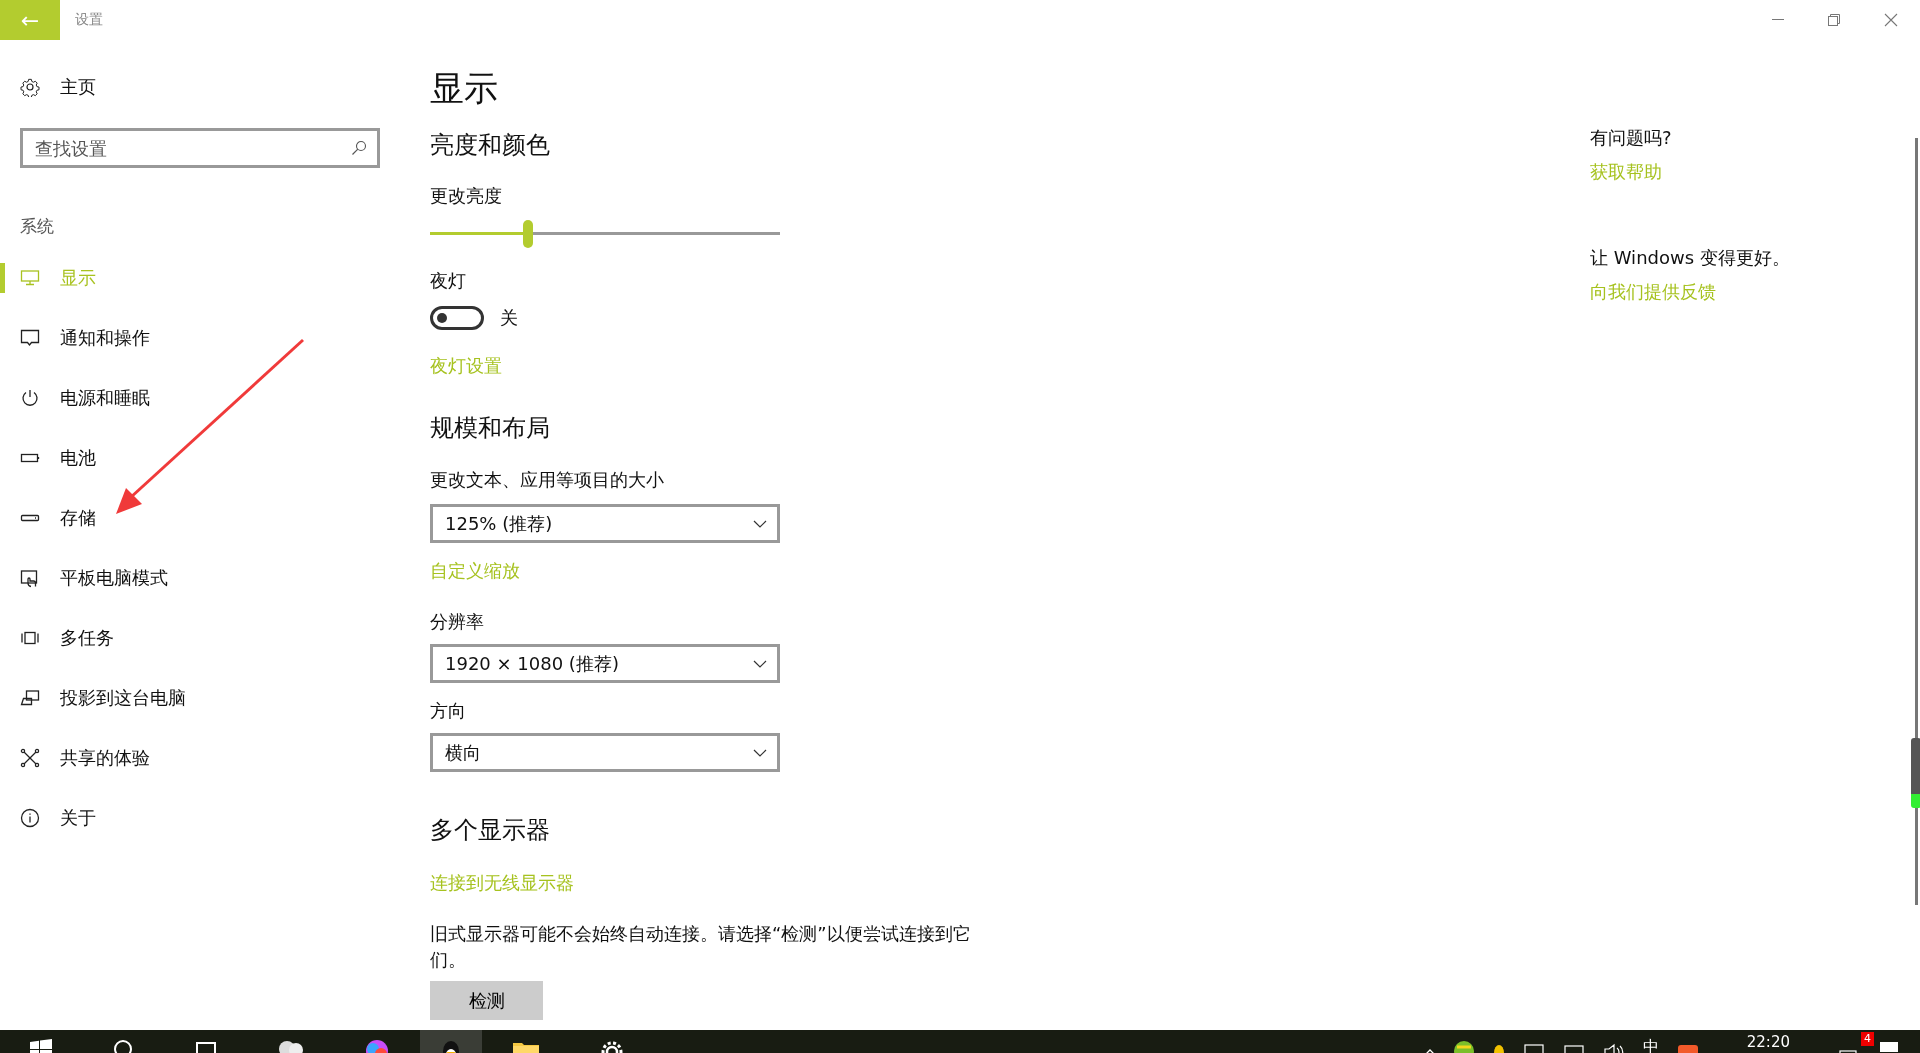  Describe the element at coordinates (30, 278) in the screenshot. I see `monitor-icon` at that location.